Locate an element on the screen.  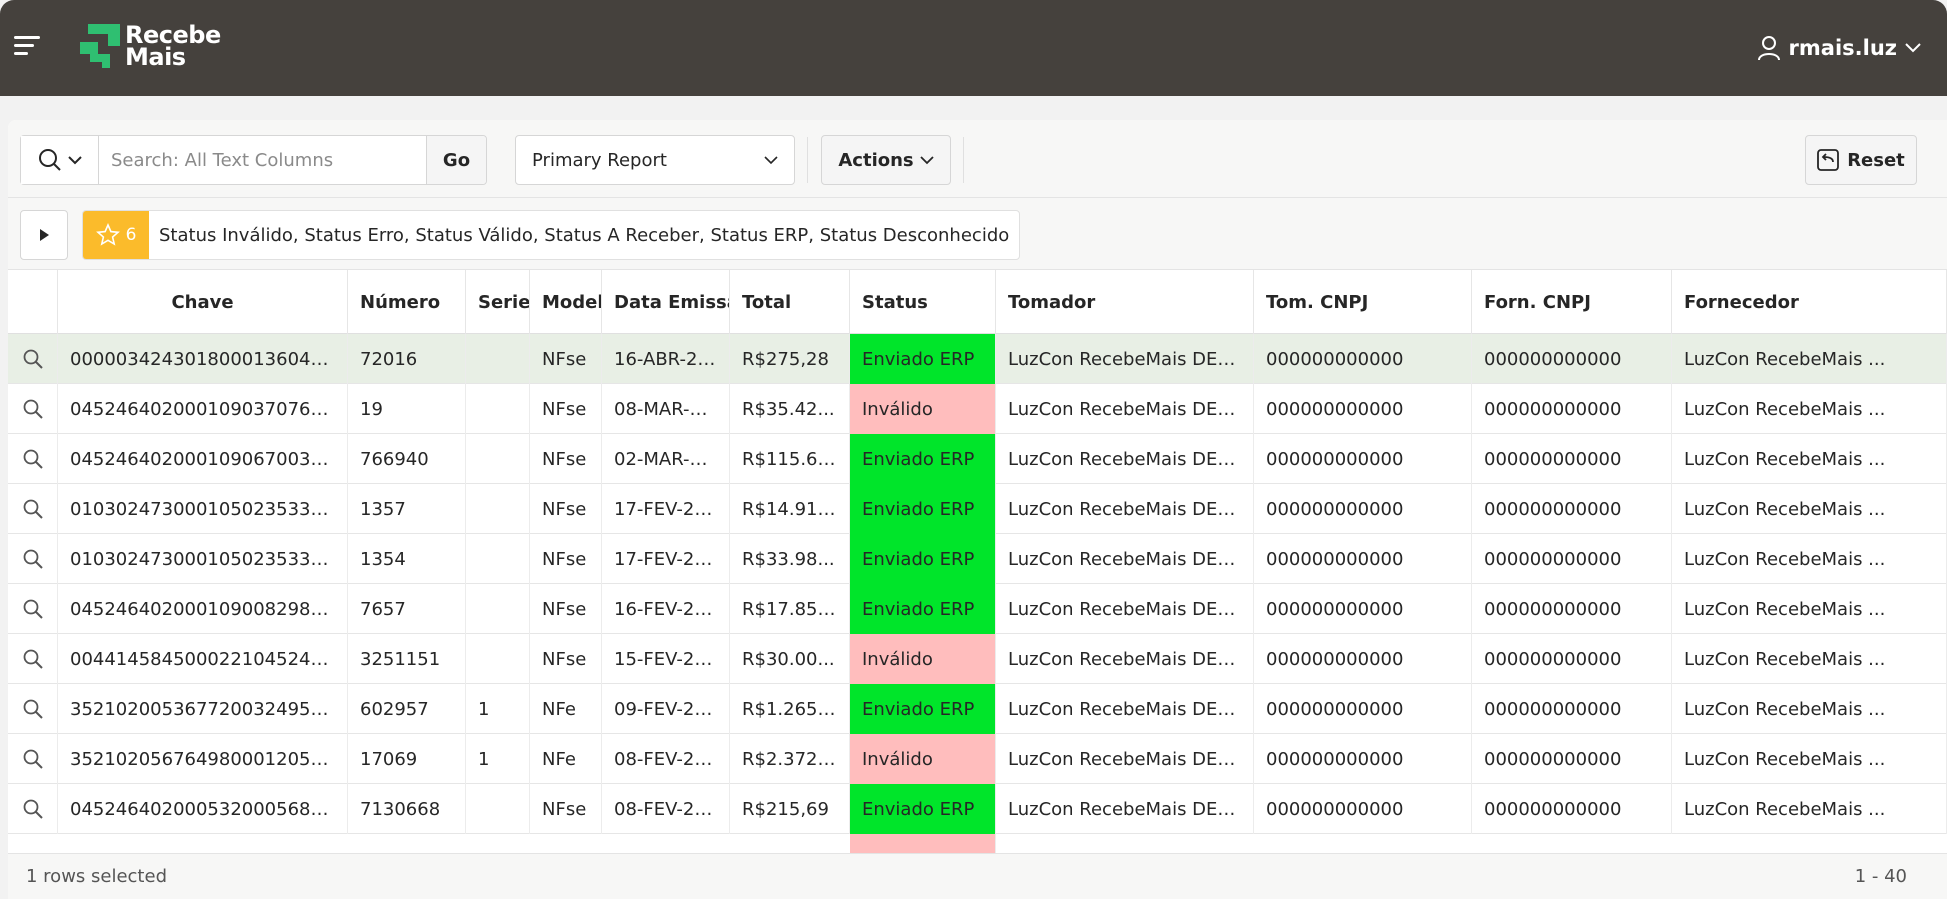
cell-data-text: 02-MAR-2021 is located at coordinates (665, 459).